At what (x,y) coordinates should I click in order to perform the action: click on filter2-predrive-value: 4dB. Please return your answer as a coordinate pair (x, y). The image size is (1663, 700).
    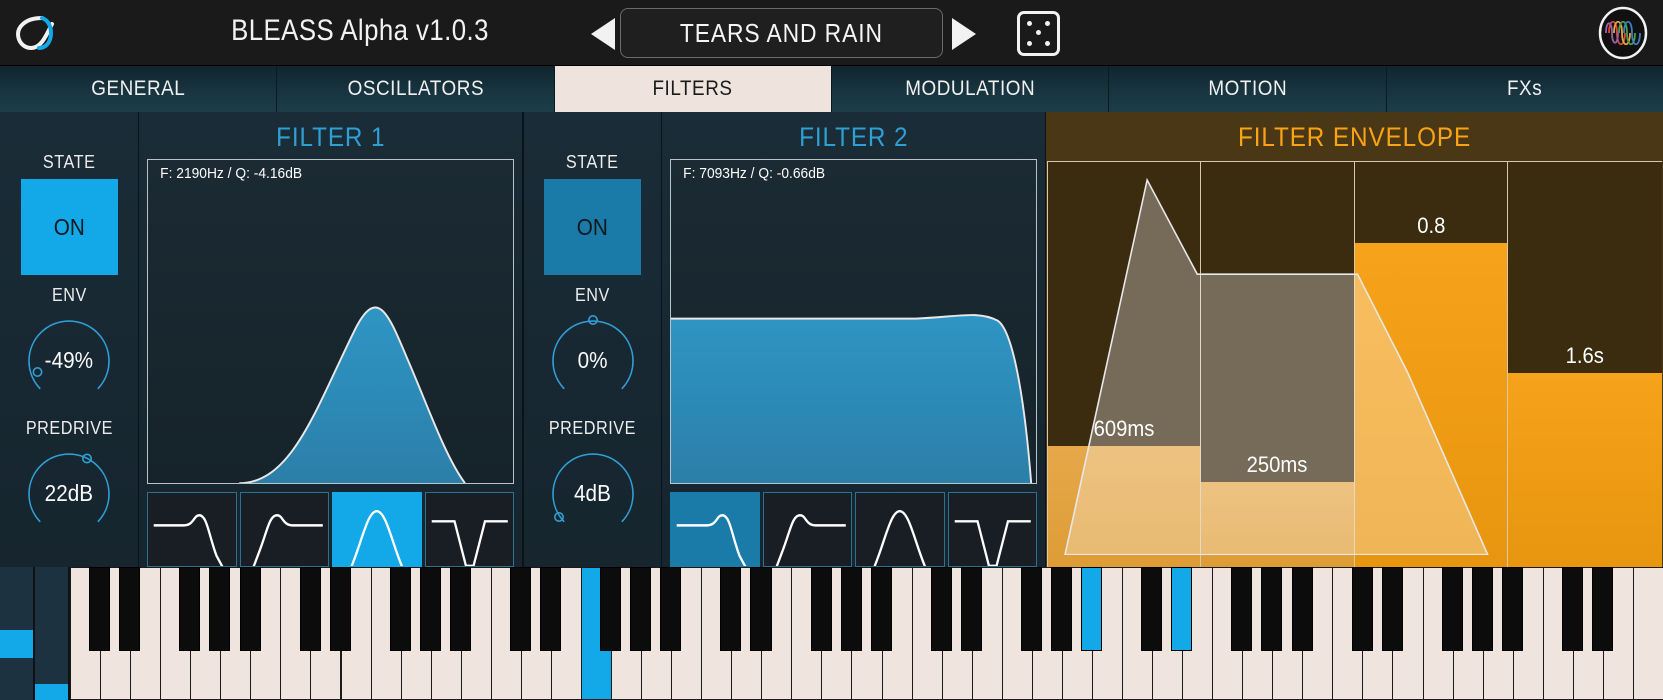
    Looking at the image, I should click on (592, 492).